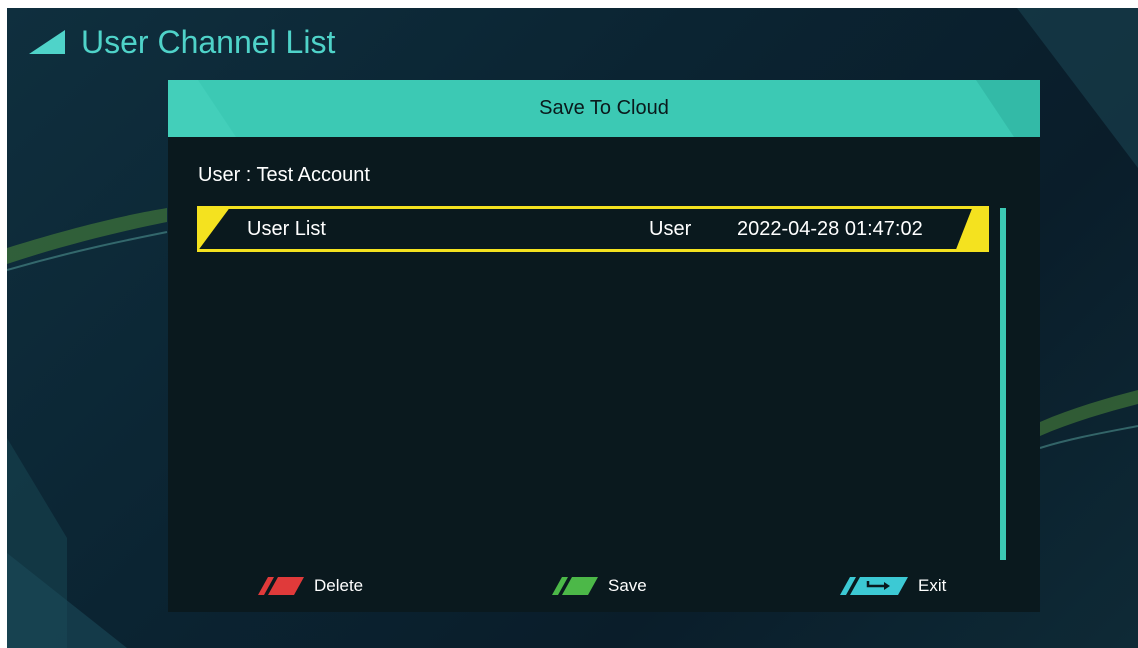 The width and height of the screenshot is (1138, 648). Describe the element at coordinates (874, 586) in the screenshot. I see `exit-key-icon` at that location.